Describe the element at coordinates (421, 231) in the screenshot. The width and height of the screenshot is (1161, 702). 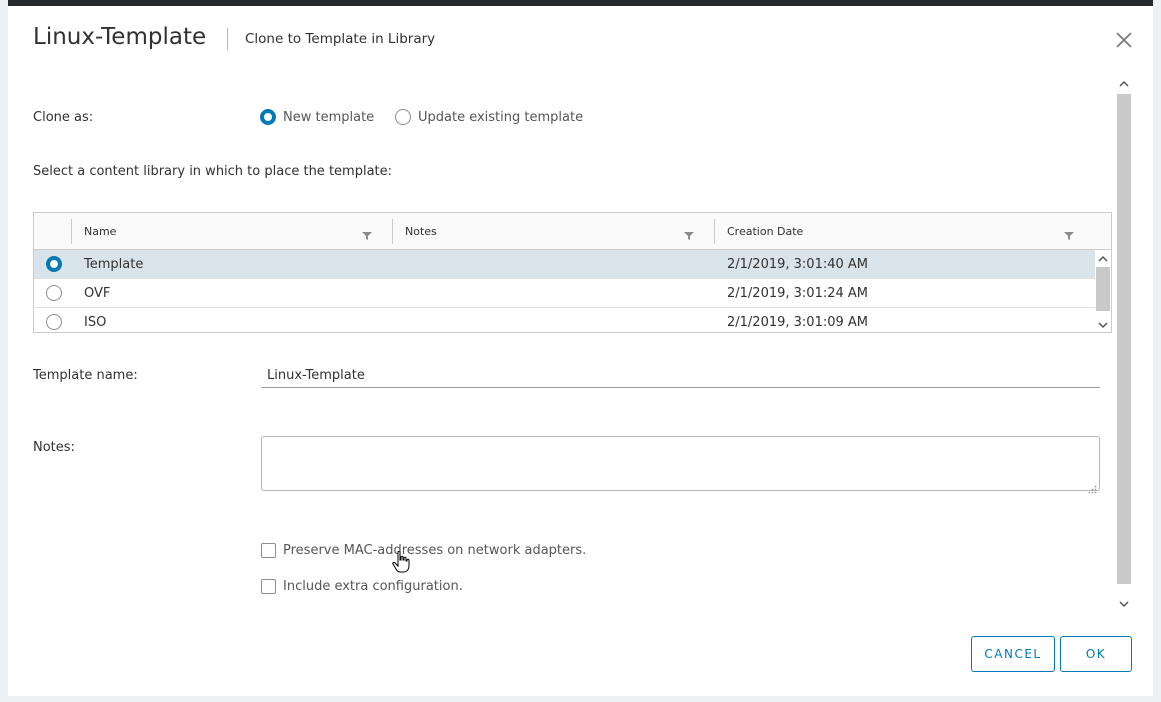
I see `column-header-notes: Notes` at that location.